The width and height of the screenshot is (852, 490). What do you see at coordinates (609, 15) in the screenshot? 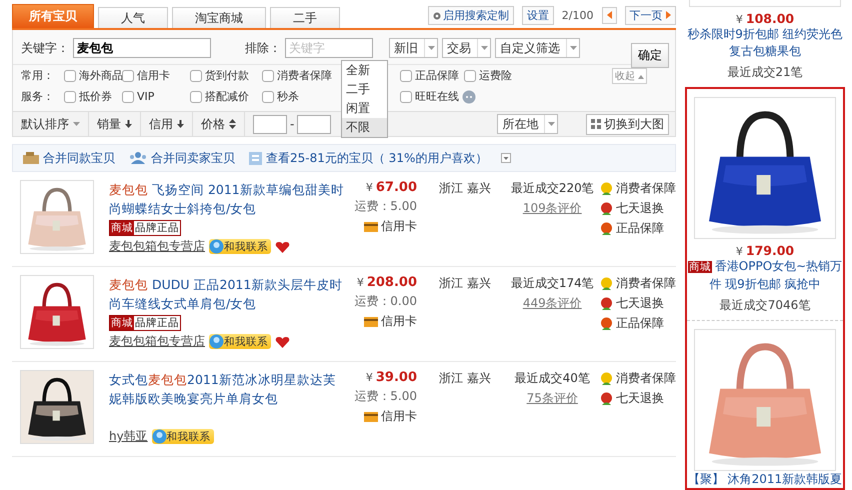
I see `previous-page-button` at bounding box center [609, 15].